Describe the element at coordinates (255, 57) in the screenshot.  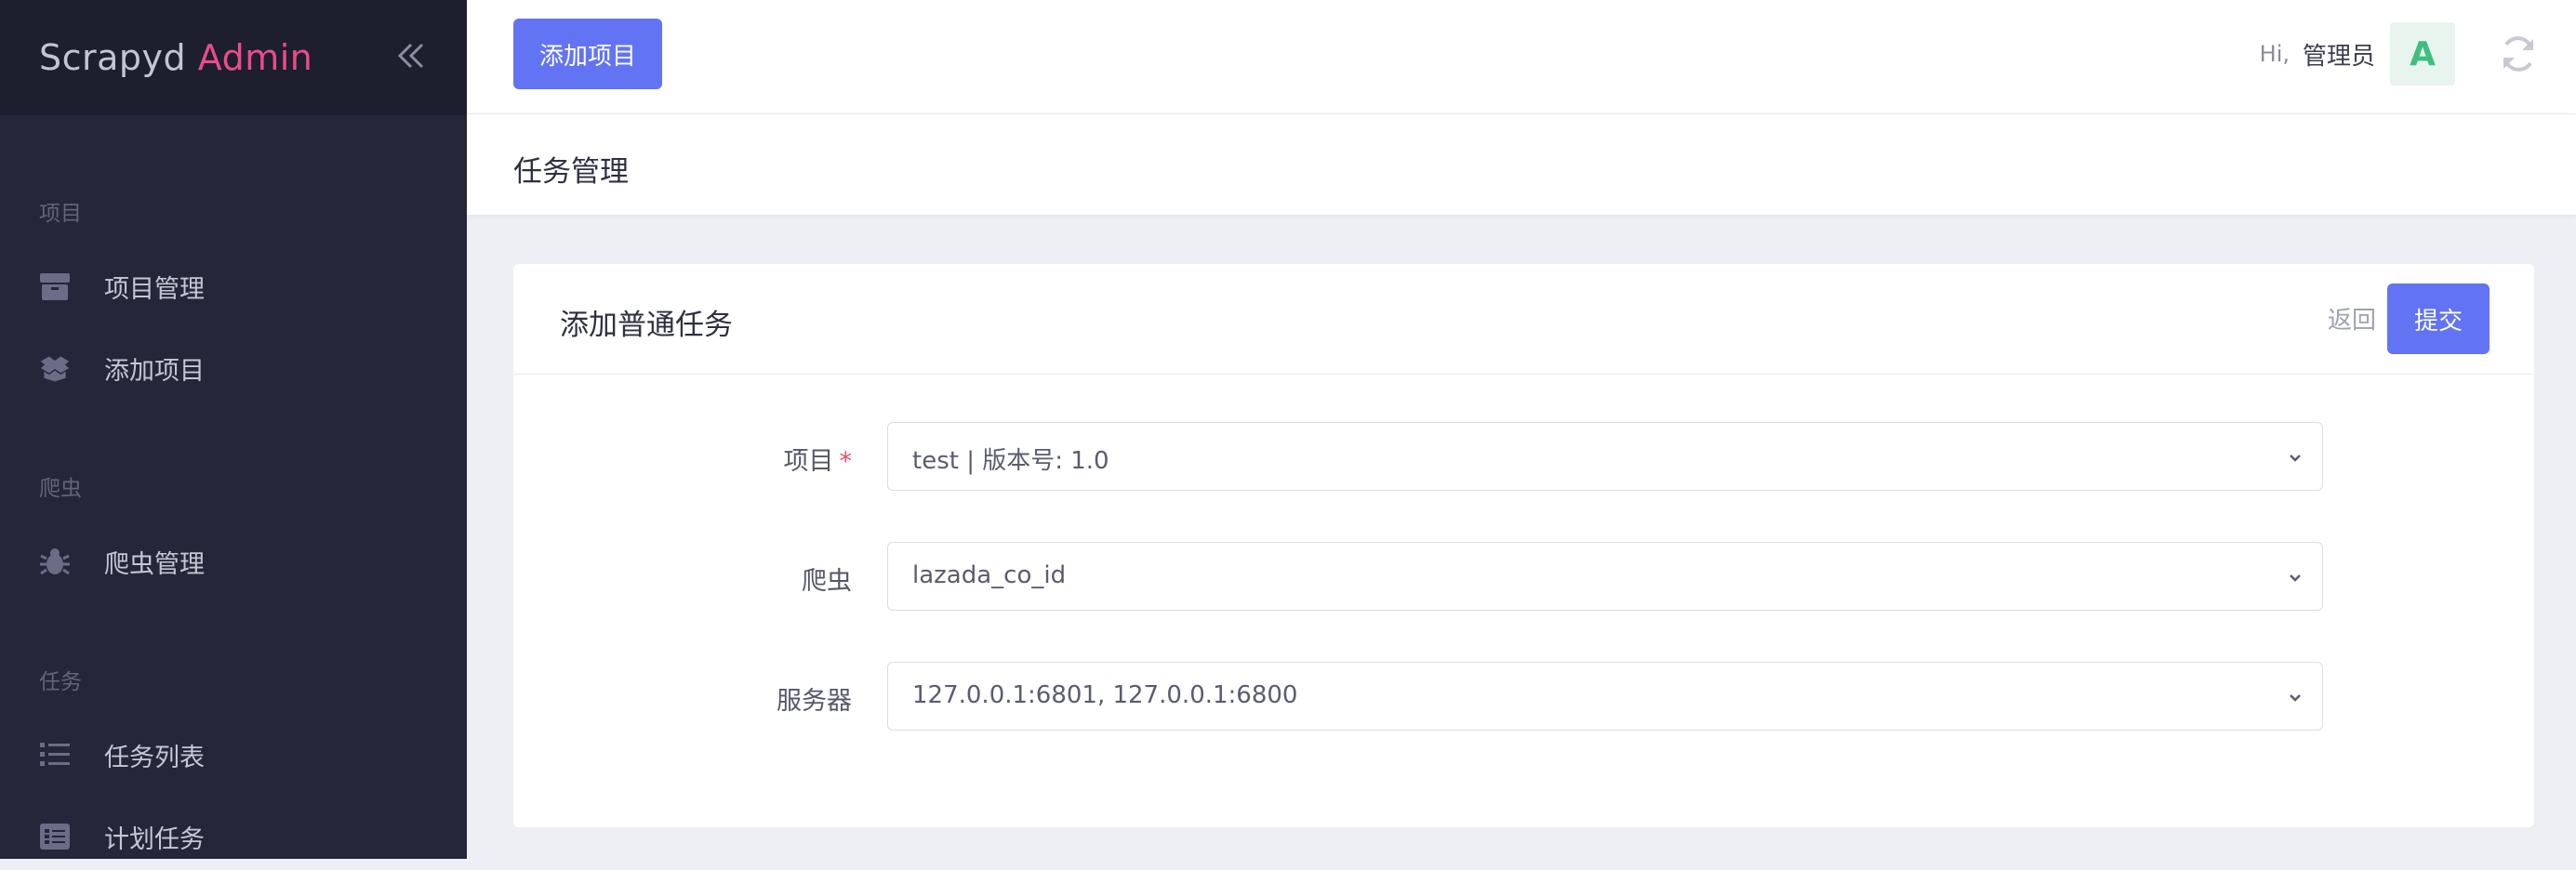
I see `brand-accent: Admin` at that location.